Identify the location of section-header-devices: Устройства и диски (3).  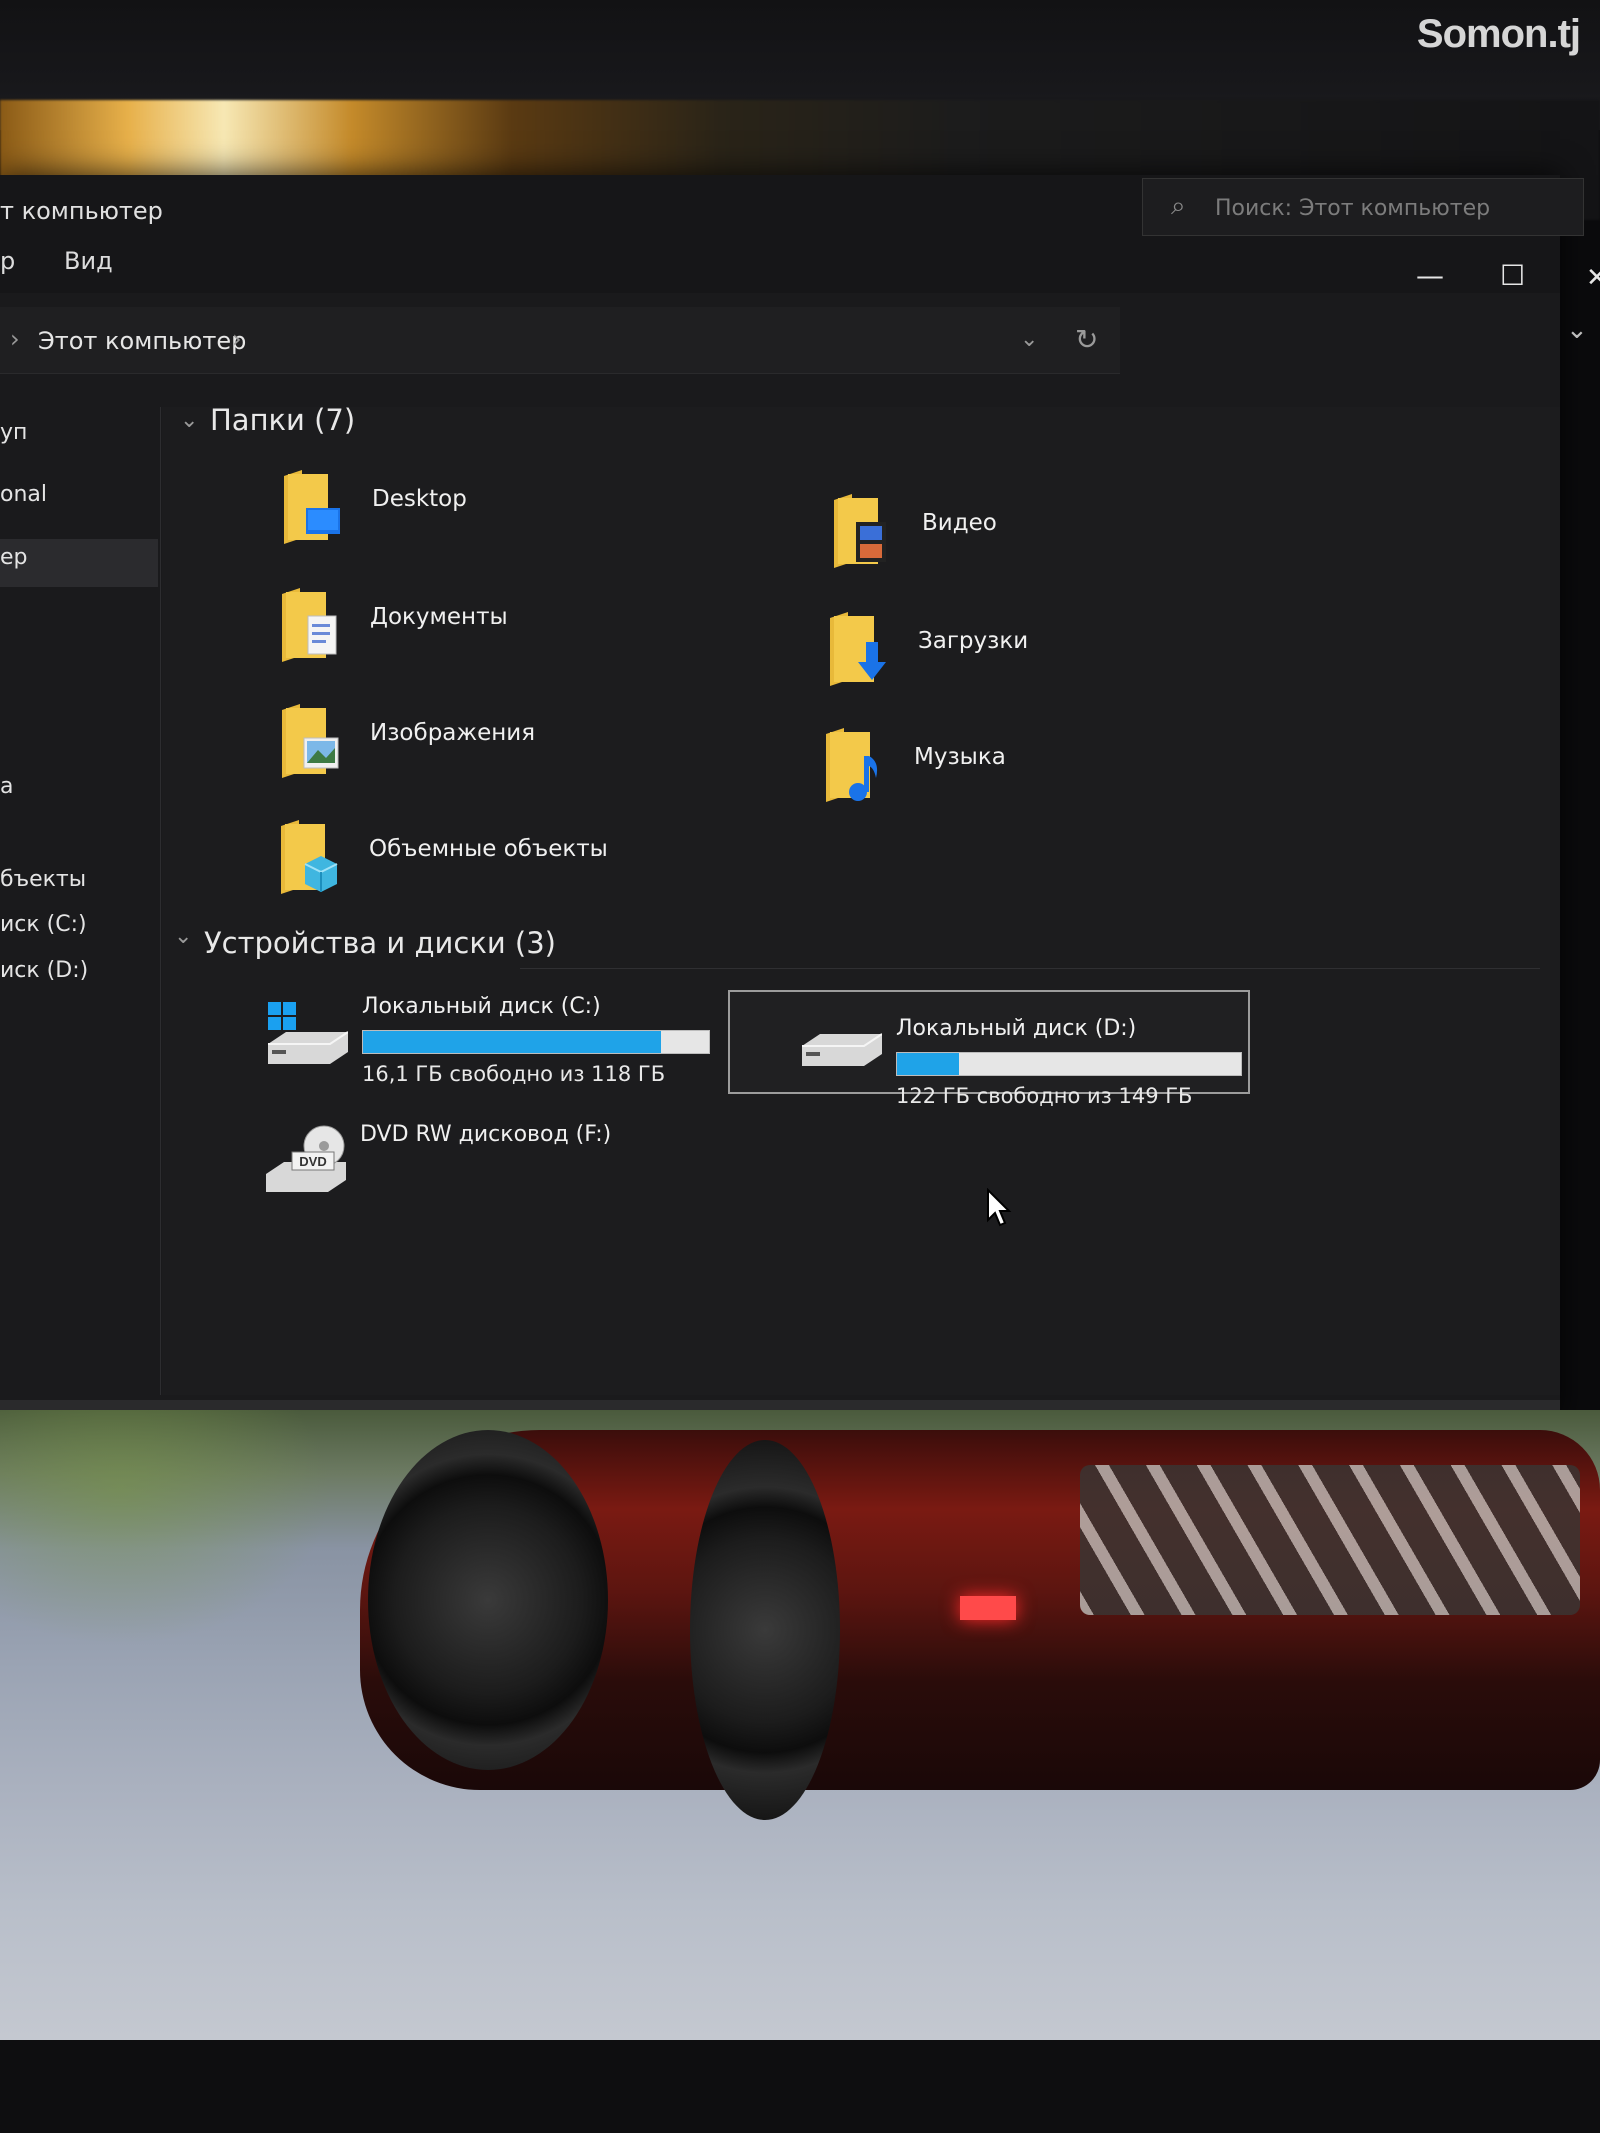
(380, 943).